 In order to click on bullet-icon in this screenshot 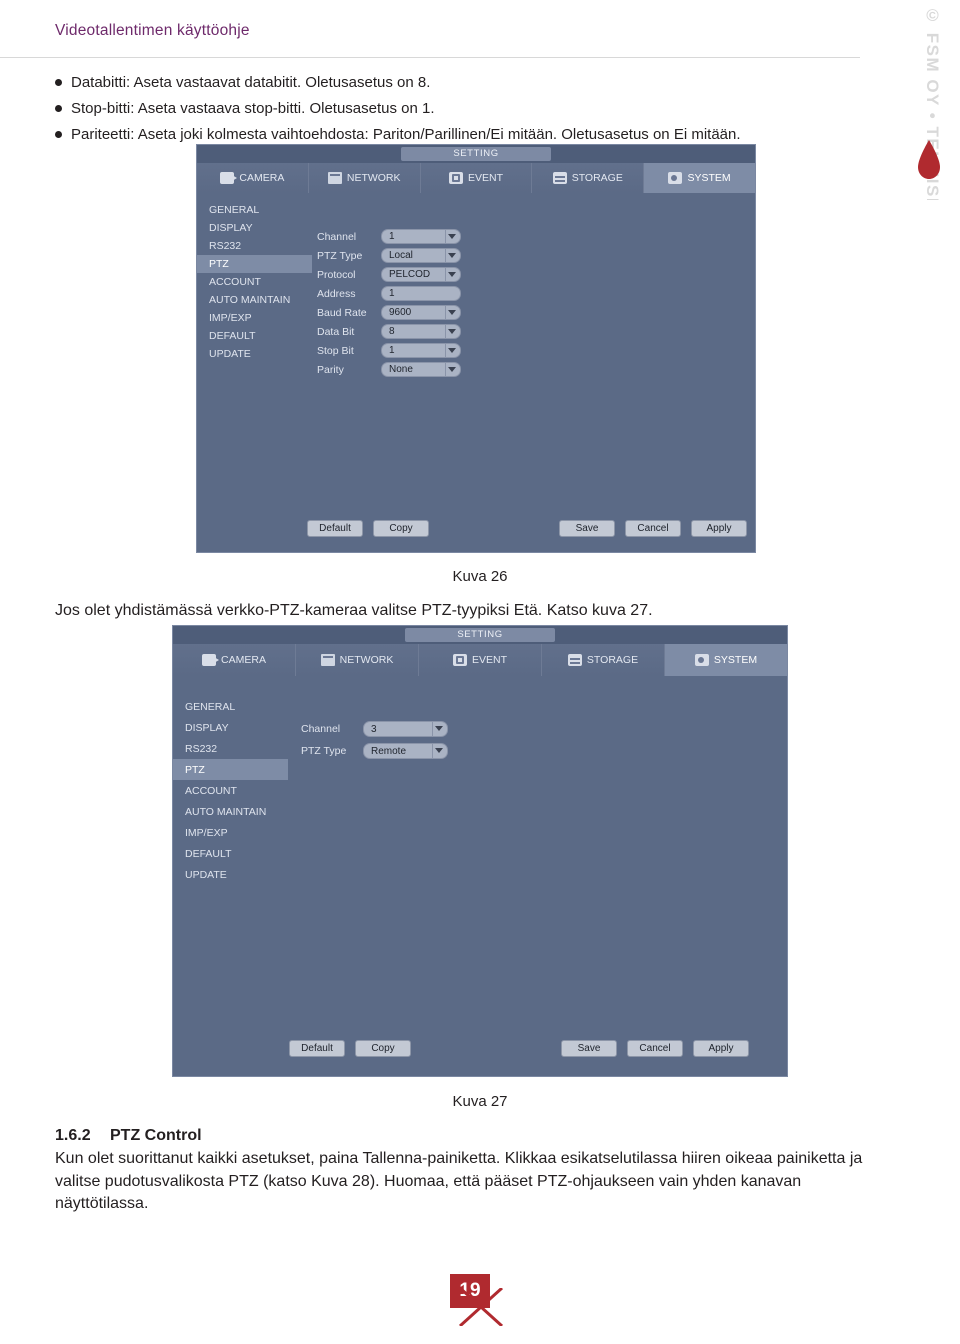, I will do `click(63, 79)`.